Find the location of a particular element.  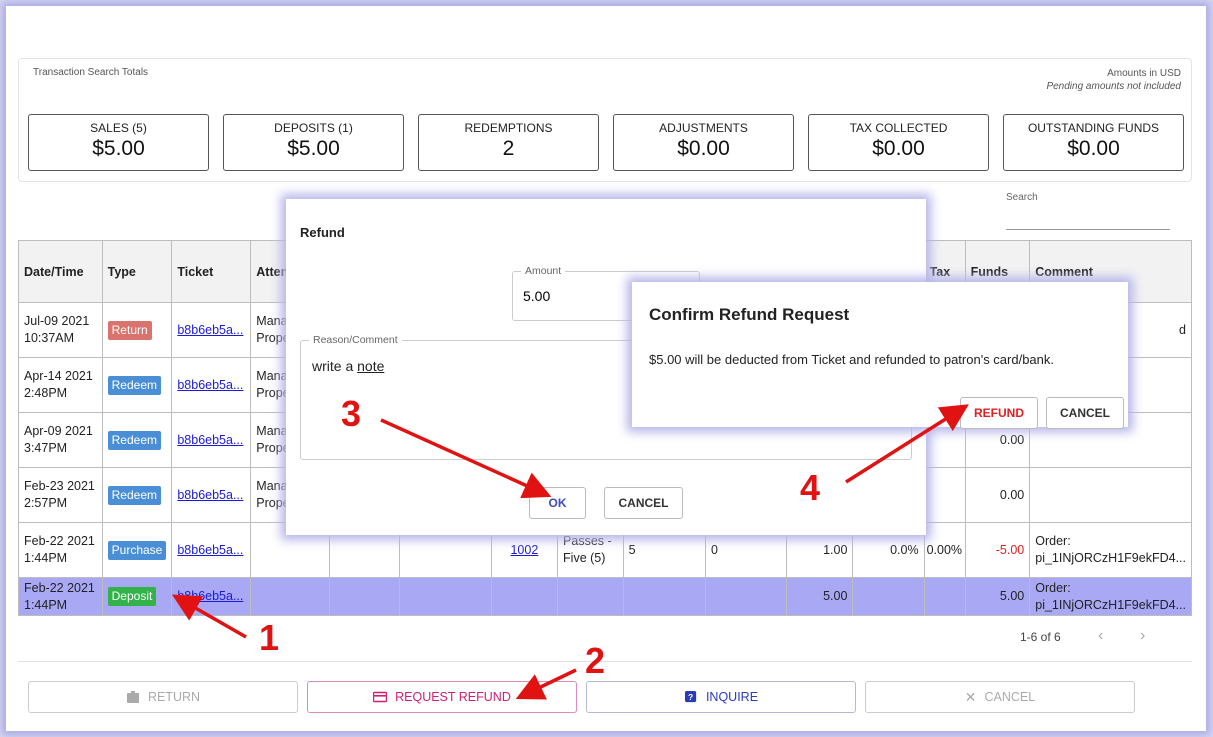

time-text: 3:47PM is located at coordinates (46, 448).